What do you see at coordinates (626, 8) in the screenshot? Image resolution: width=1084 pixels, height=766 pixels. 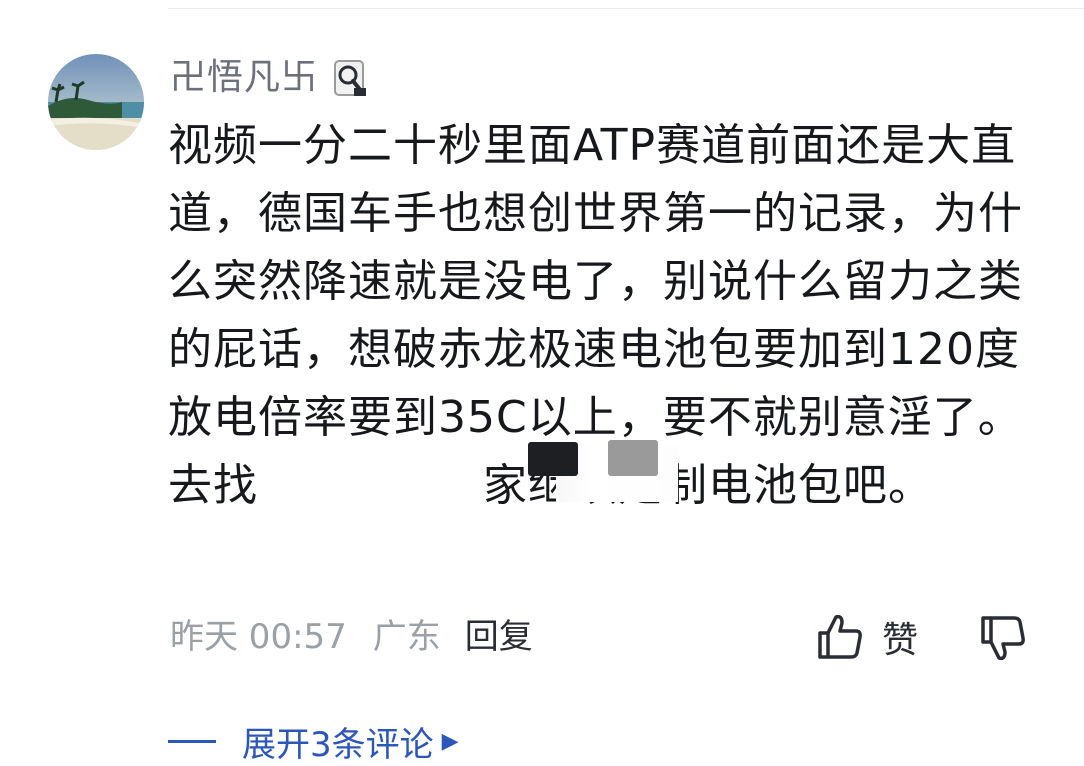 I see `top-divider` at bounding box center [626, 8].